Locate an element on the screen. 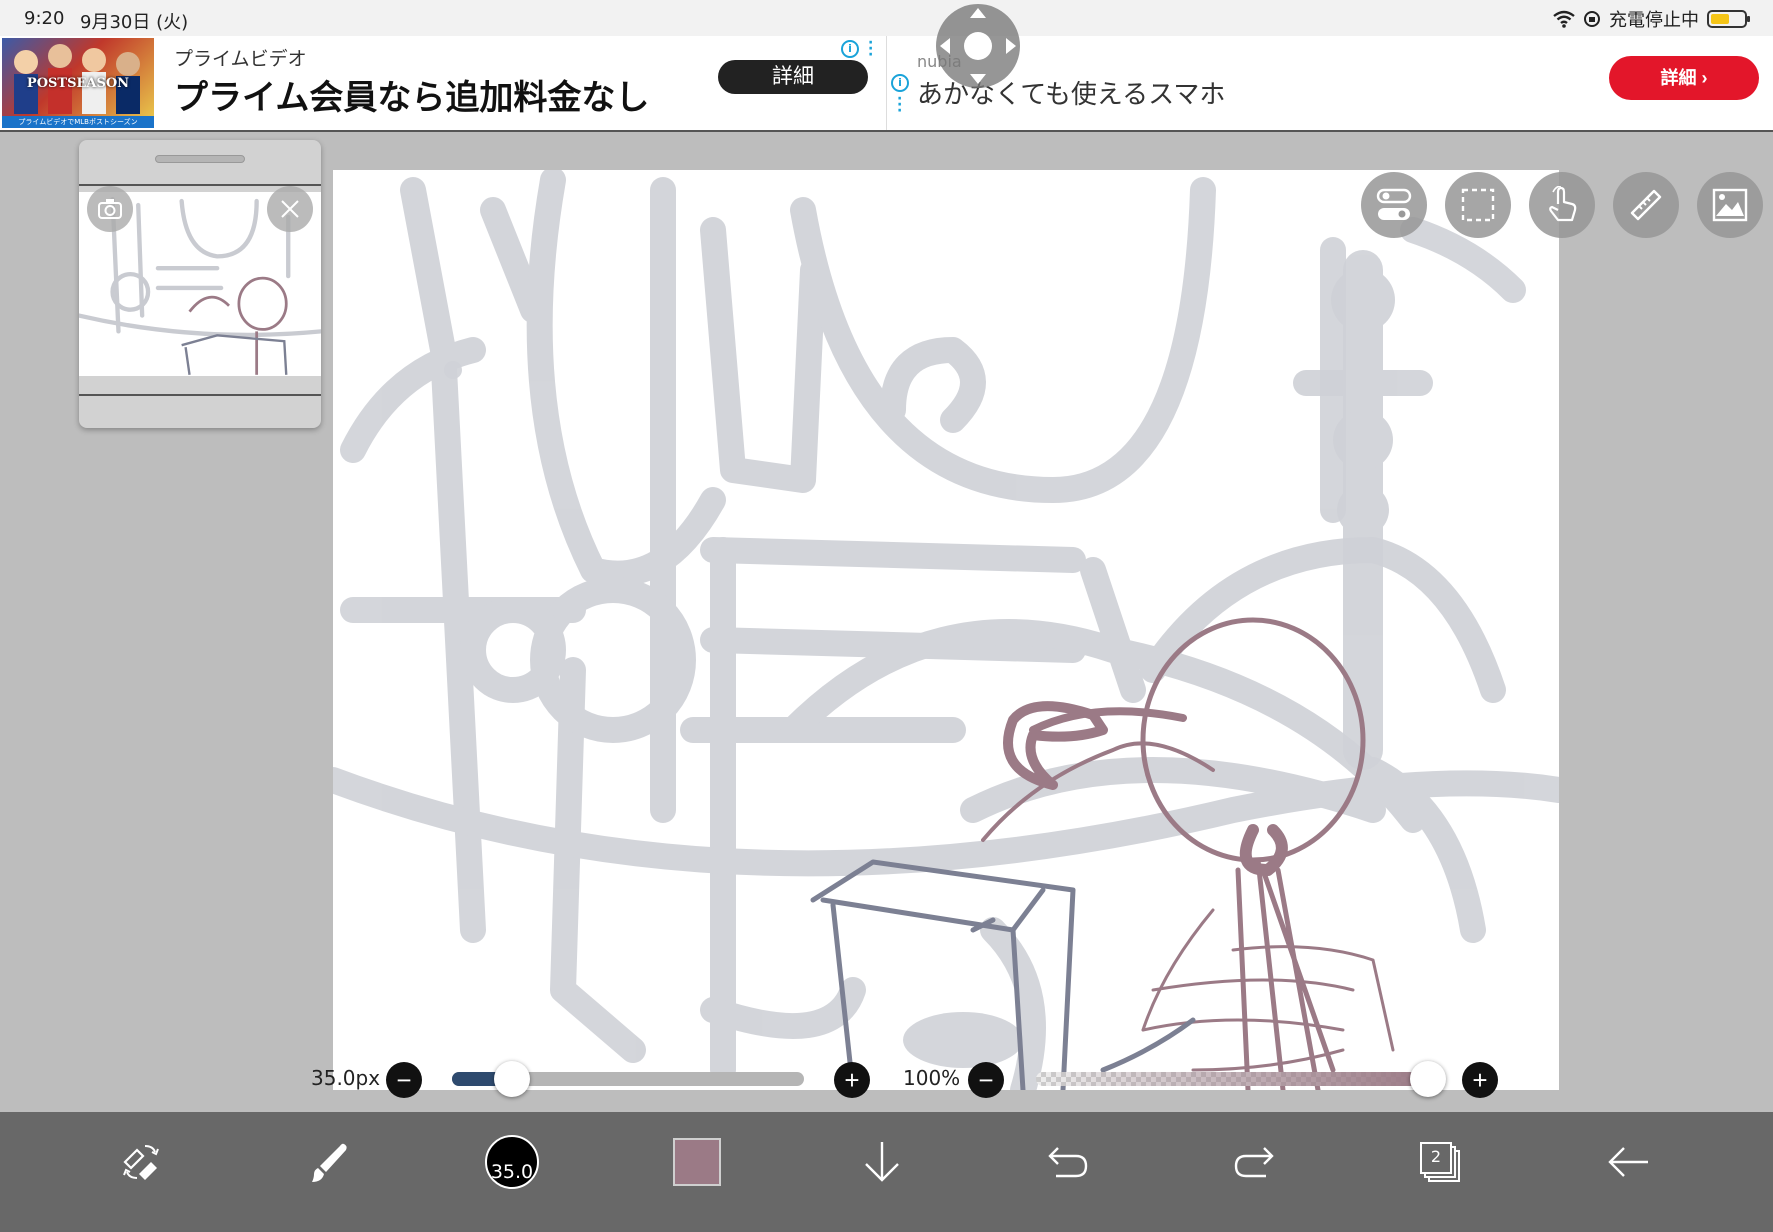  battery-icon is located at coordinates (1728, 19).